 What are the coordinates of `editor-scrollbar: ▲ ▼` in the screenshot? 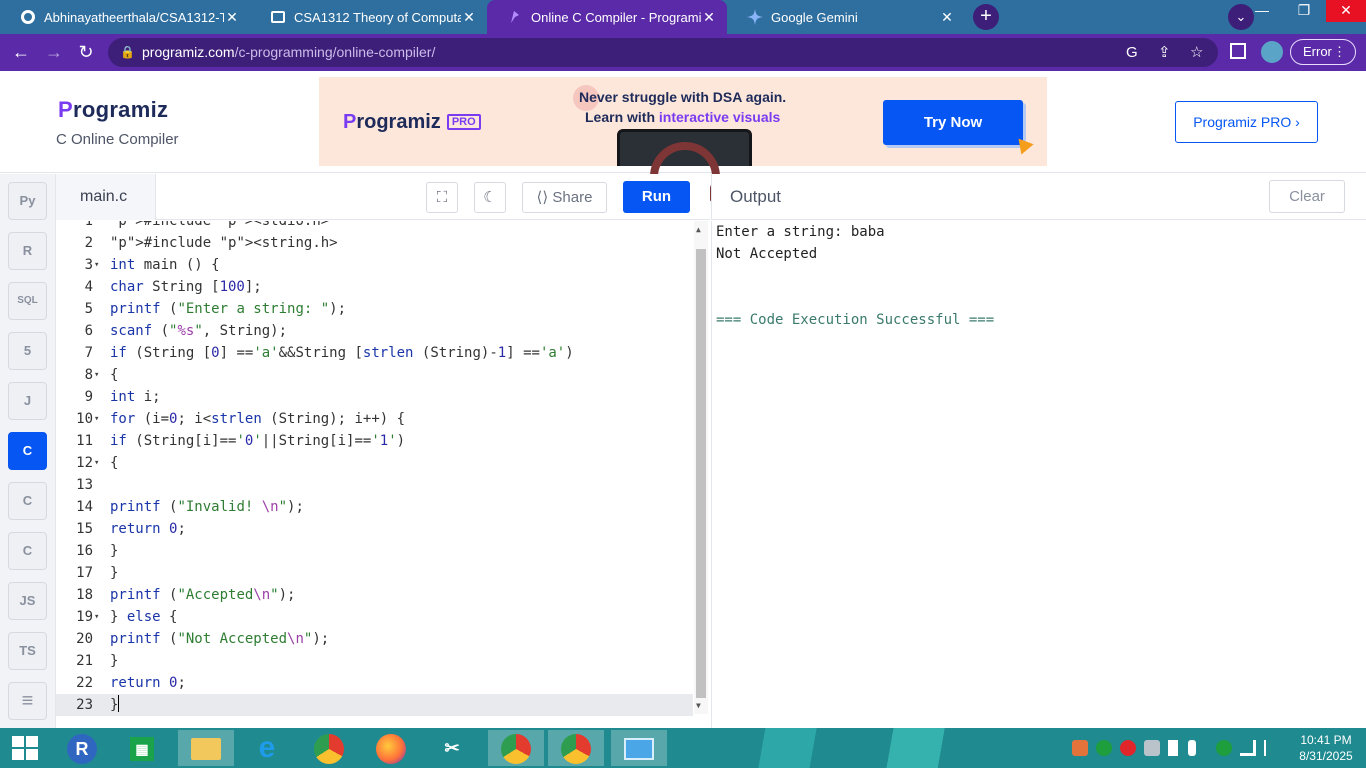 It's located at (701, 467).